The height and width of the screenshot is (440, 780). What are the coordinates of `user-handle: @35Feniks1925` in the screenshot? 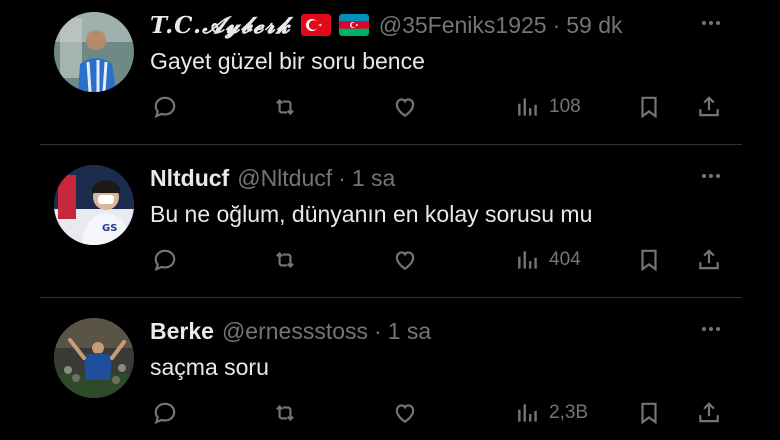 It's located at (463, 25).